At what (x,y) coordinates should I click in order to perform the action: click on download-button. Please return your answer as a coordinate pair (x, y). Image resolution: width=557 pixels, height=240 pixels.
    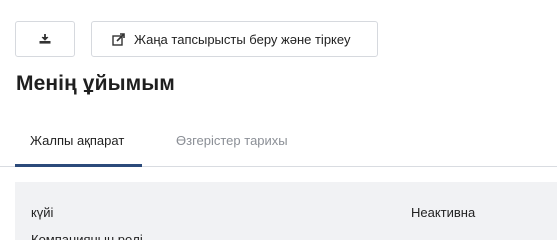
    Looking at the image, I should click on (45, 39).